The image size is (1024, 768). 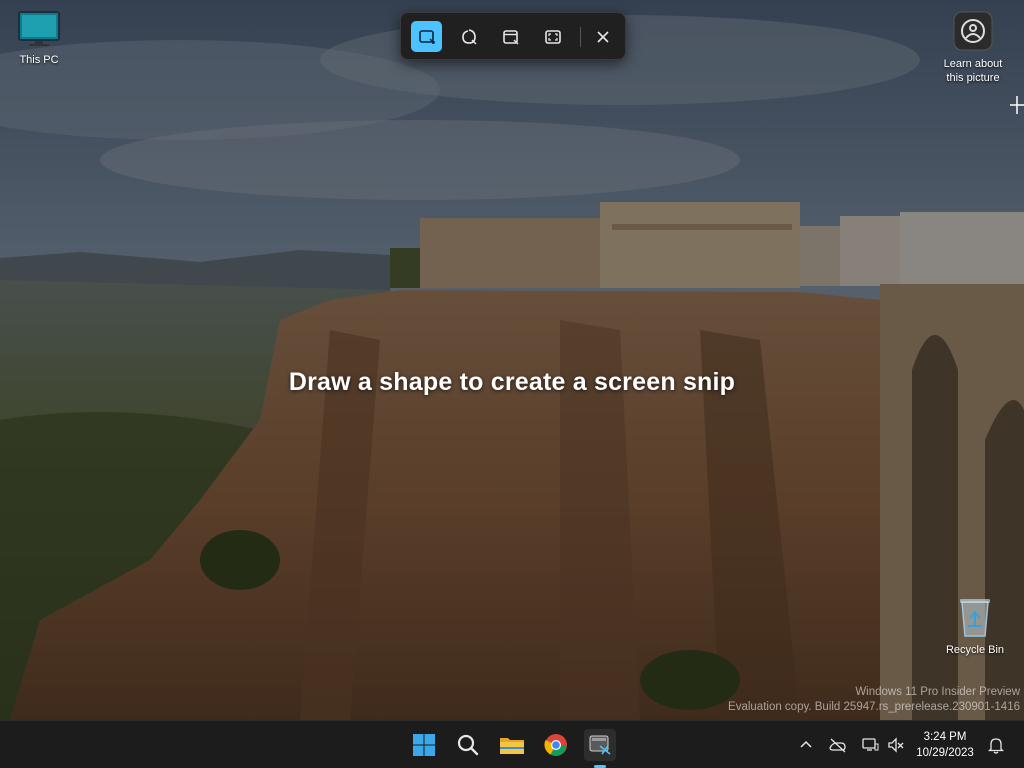 I want to click on rectangle-mode-button, so click(x=426, y=36).